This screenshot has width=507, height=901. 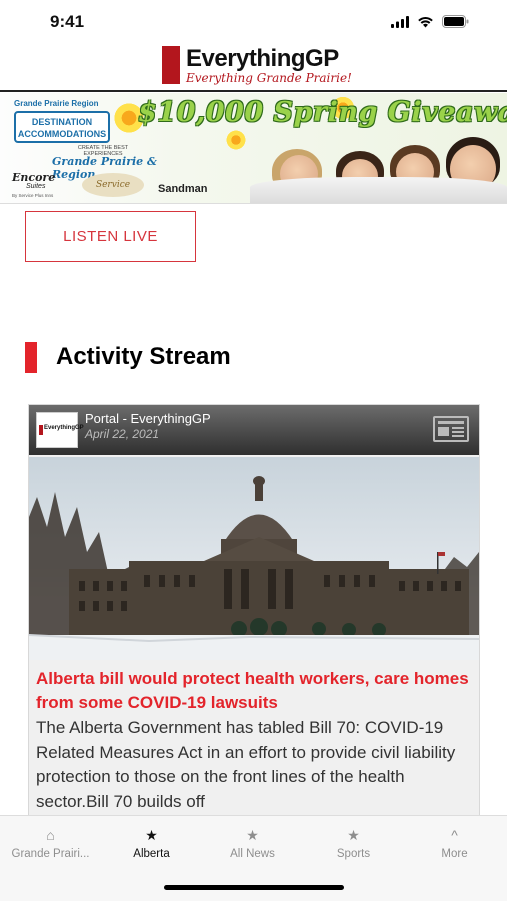 I want to click on section-header: Activity Stream, so click(x=128, y=357).